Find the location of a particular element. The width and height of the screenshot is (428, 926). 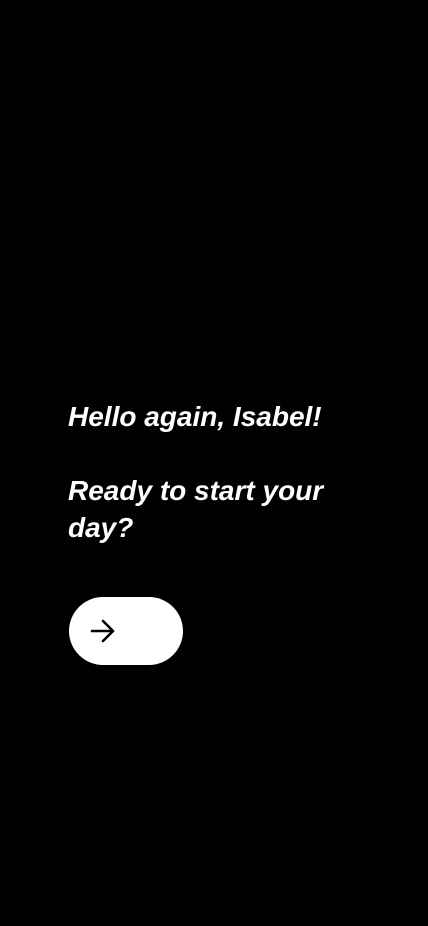

continue-button is located at coordinates (126, 631).